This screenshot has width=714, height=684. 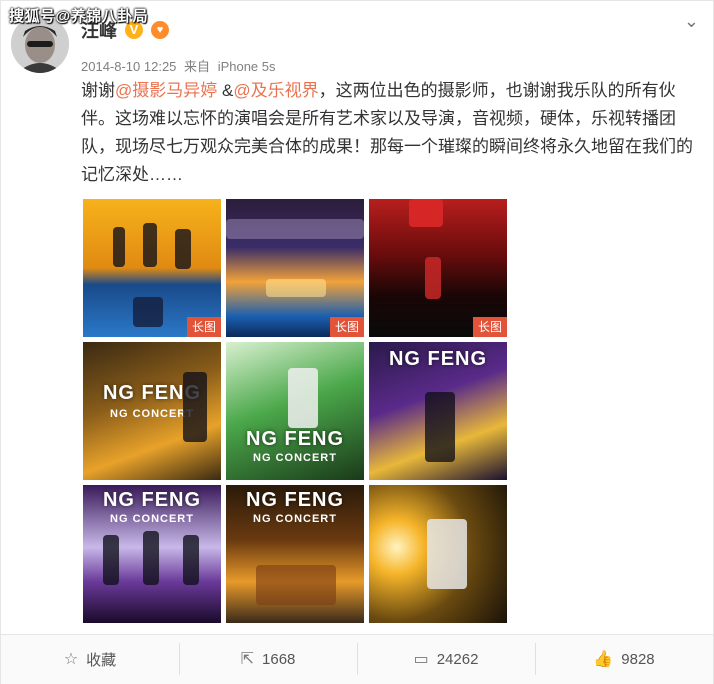 I want to click on like-count: 9828, so click(x=638, y=659).